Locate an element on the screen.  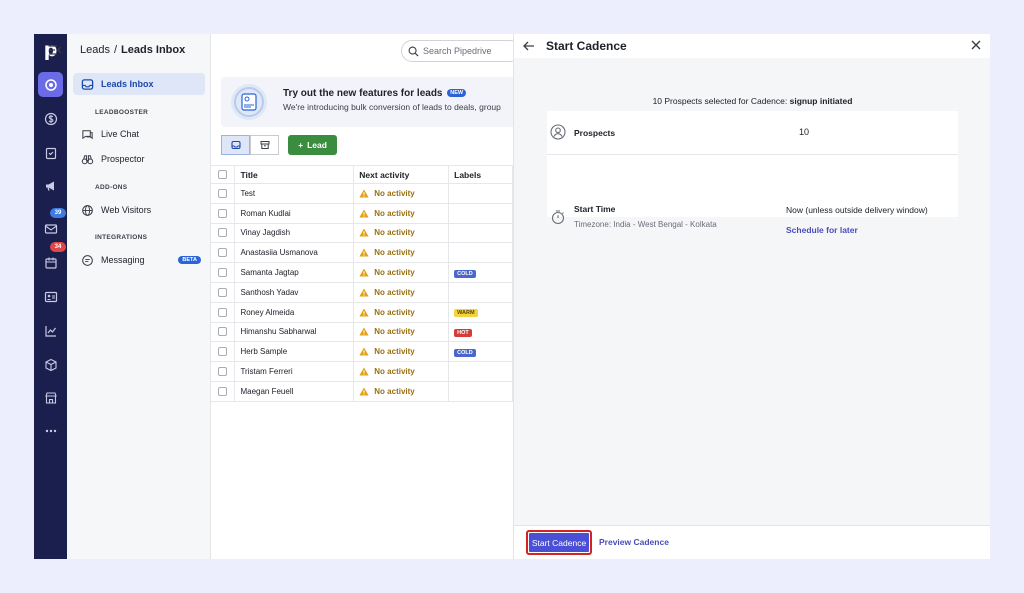
labels-cell: COLD is located at coordinates (480, 272).